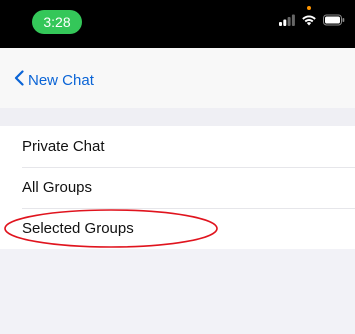 The height and width of the screenshot is (334, 355). What do you see at coordinates (309, 8) in the screenshot?
I see `mic-indicator-dot` at bounding box center [309, 8].